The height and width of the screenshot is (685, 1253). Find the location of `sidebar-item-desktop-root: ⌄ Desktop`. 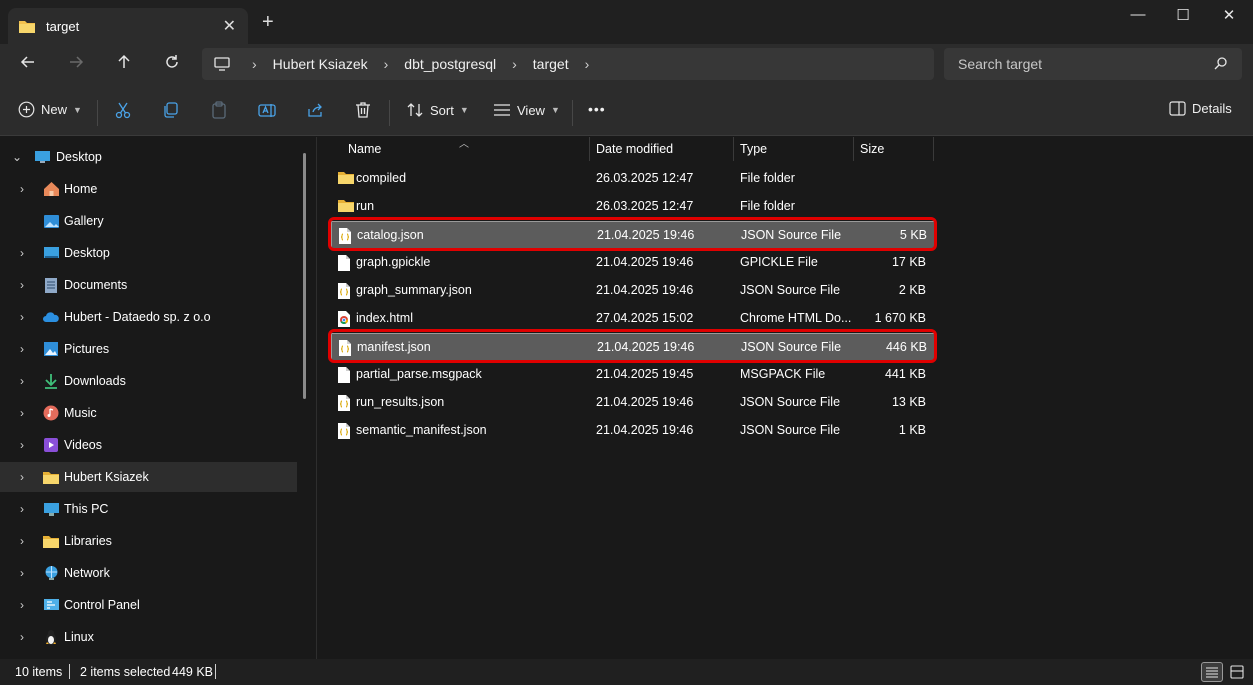

sidebar-item-desktop-root: ⌄ Desktop is located at coordinates (148, 157).